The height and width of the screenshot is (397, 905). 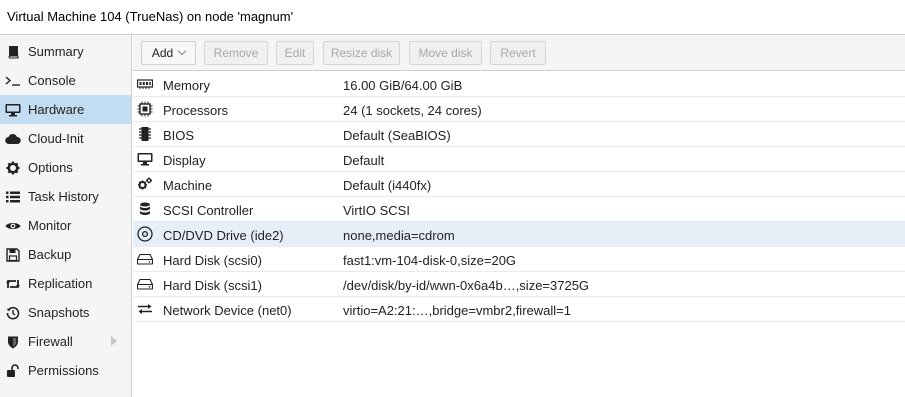 What do you see at coordinates (182, 51) in the screenshot?
I see `chevron-down-icon` at bounding box center [182, 51].